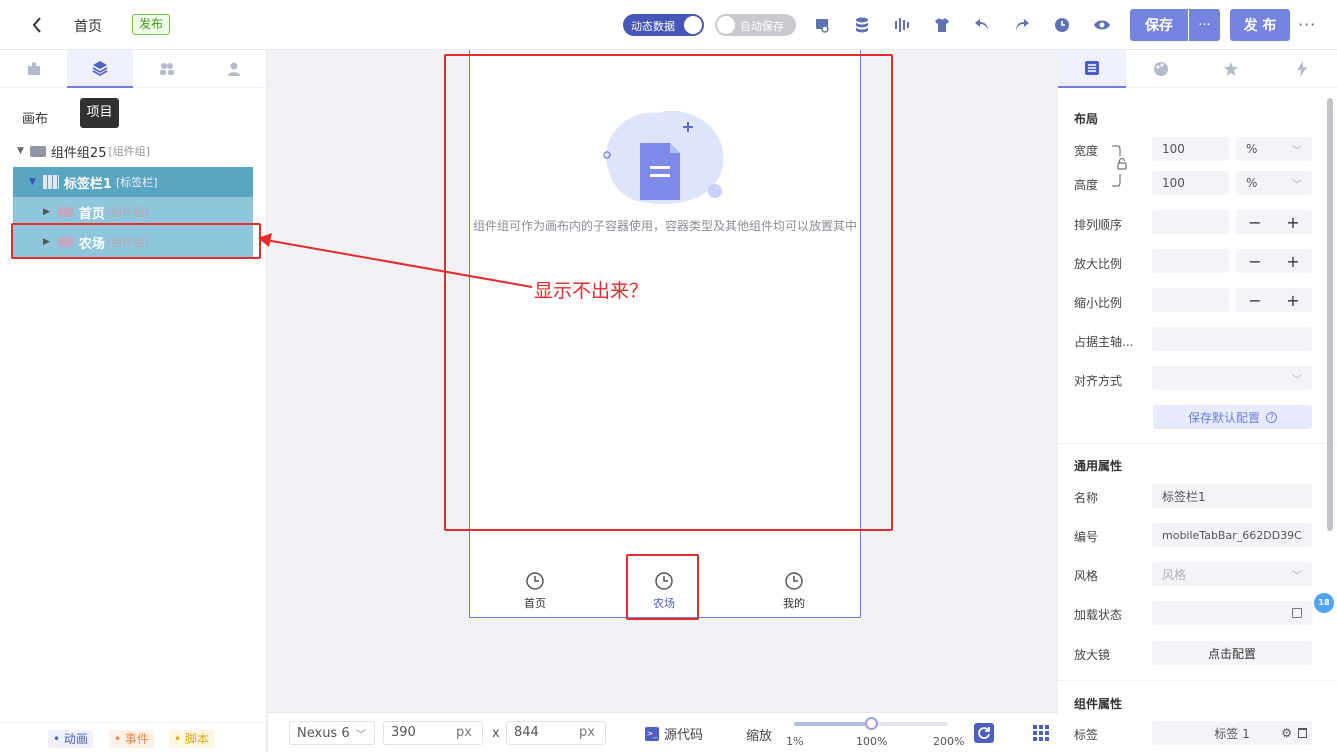 The height and width of the screenshot is (752, 1337). I want to click on width-value-field: 100, so click(1190, 149).